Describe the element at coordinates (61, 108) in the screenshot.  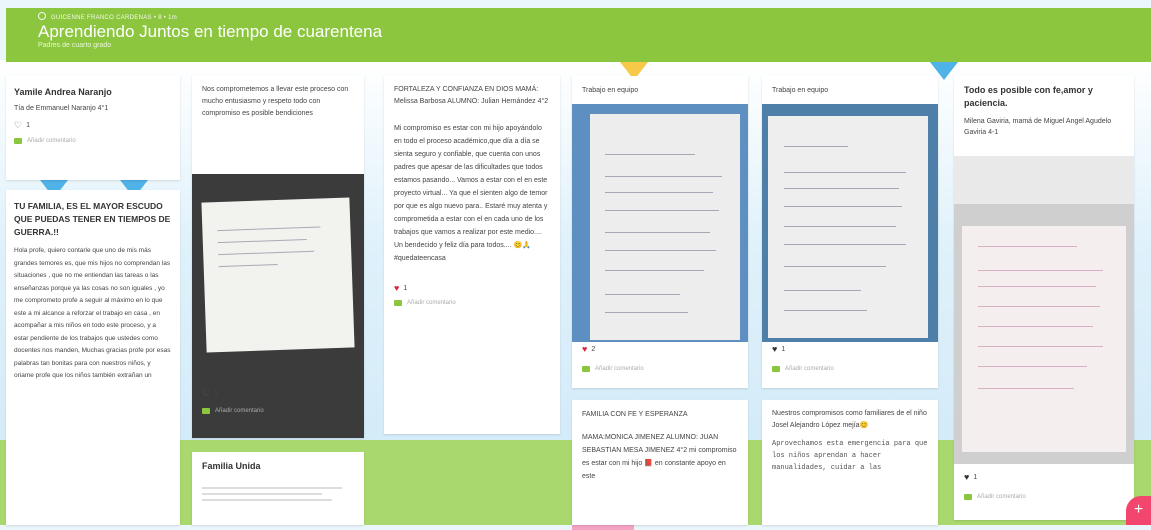
I see `post-subtitle: Tía de Emmanuel Naranjo 4°1` at that location.